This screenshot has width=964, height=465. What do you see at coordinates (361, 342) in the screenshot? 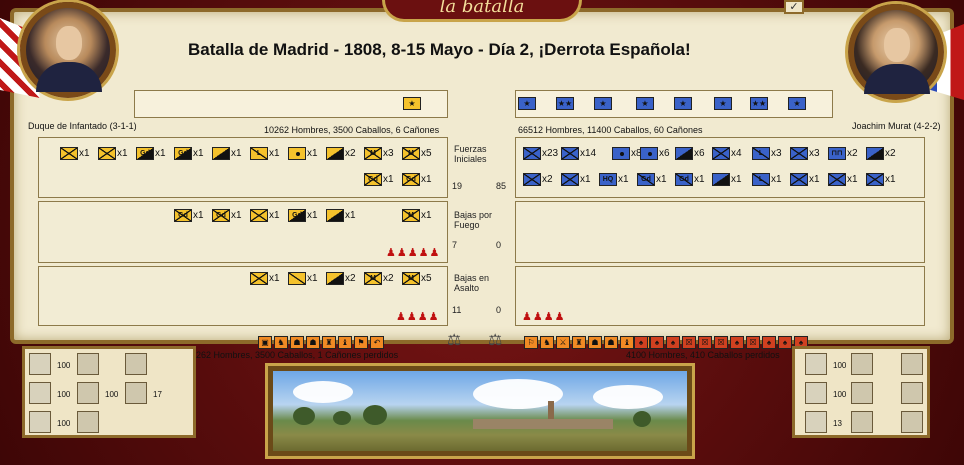
I see `modifier-icon: ⚑` at bounding box center [361, 342].